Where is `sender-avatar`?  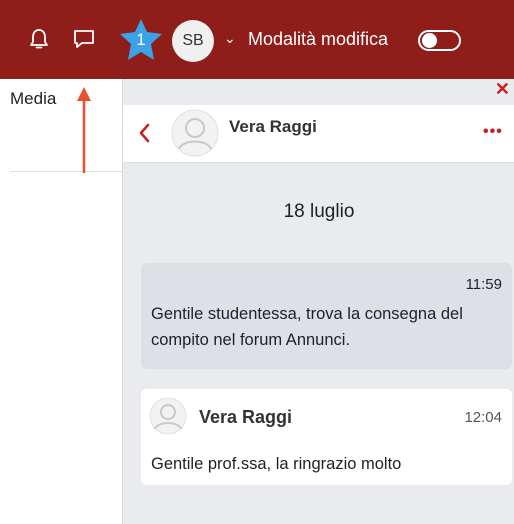 sender-avatar is located at coordinates (168, 416).